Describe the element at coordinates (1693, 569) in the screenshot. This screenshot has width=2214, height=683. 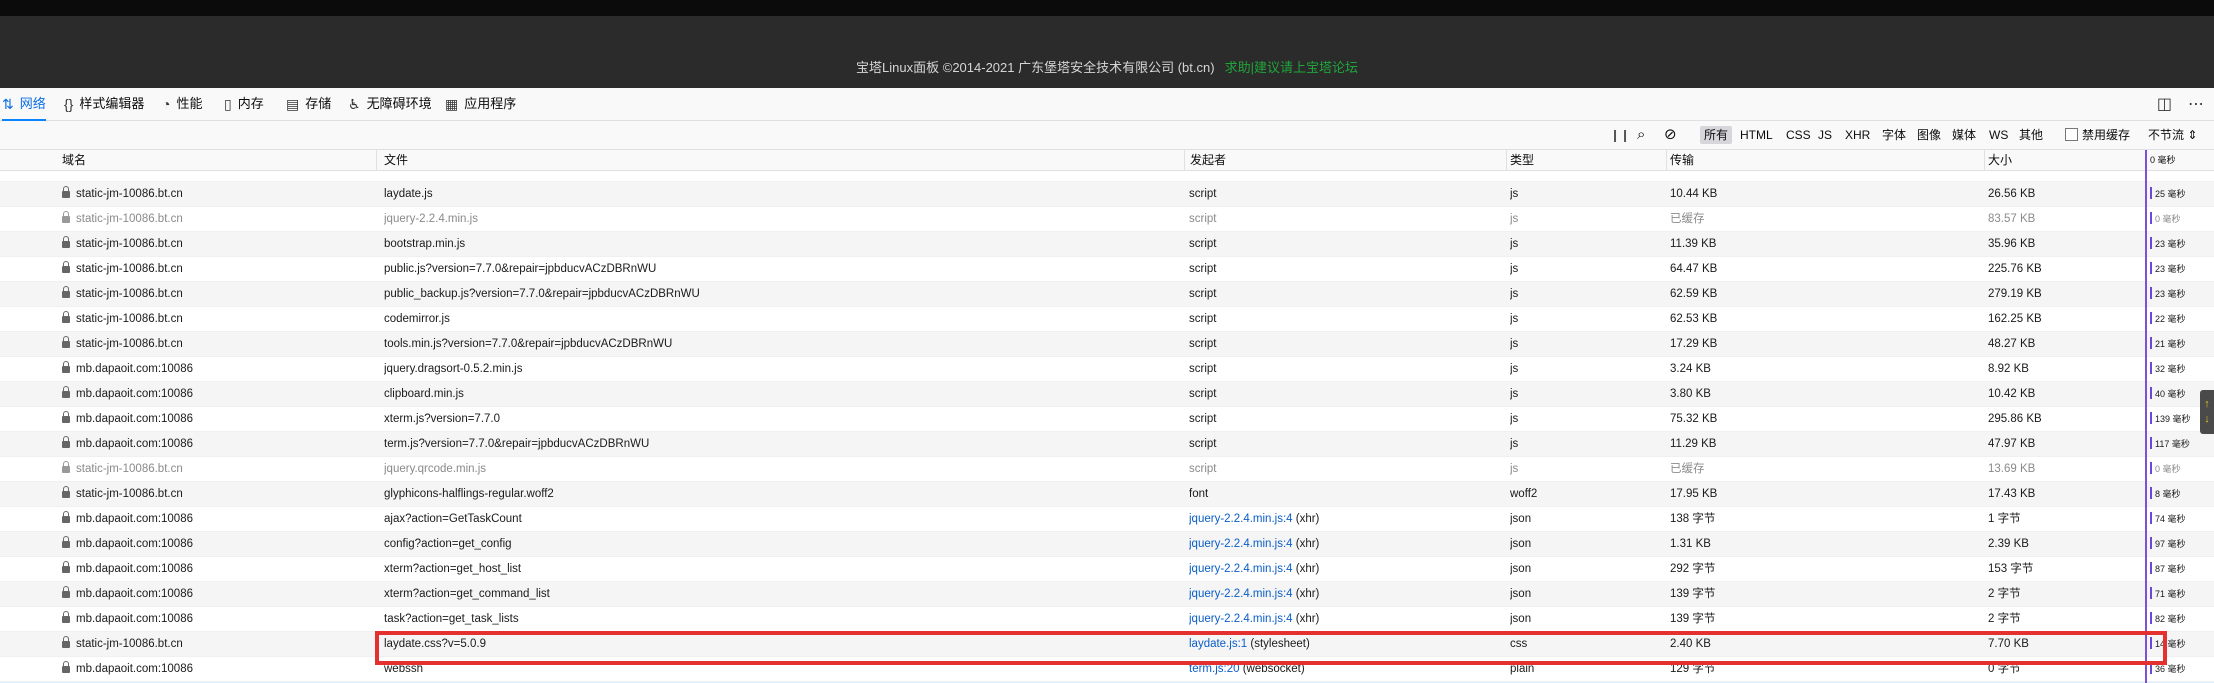
I see `cell-transferred: 292 字节` at that location.